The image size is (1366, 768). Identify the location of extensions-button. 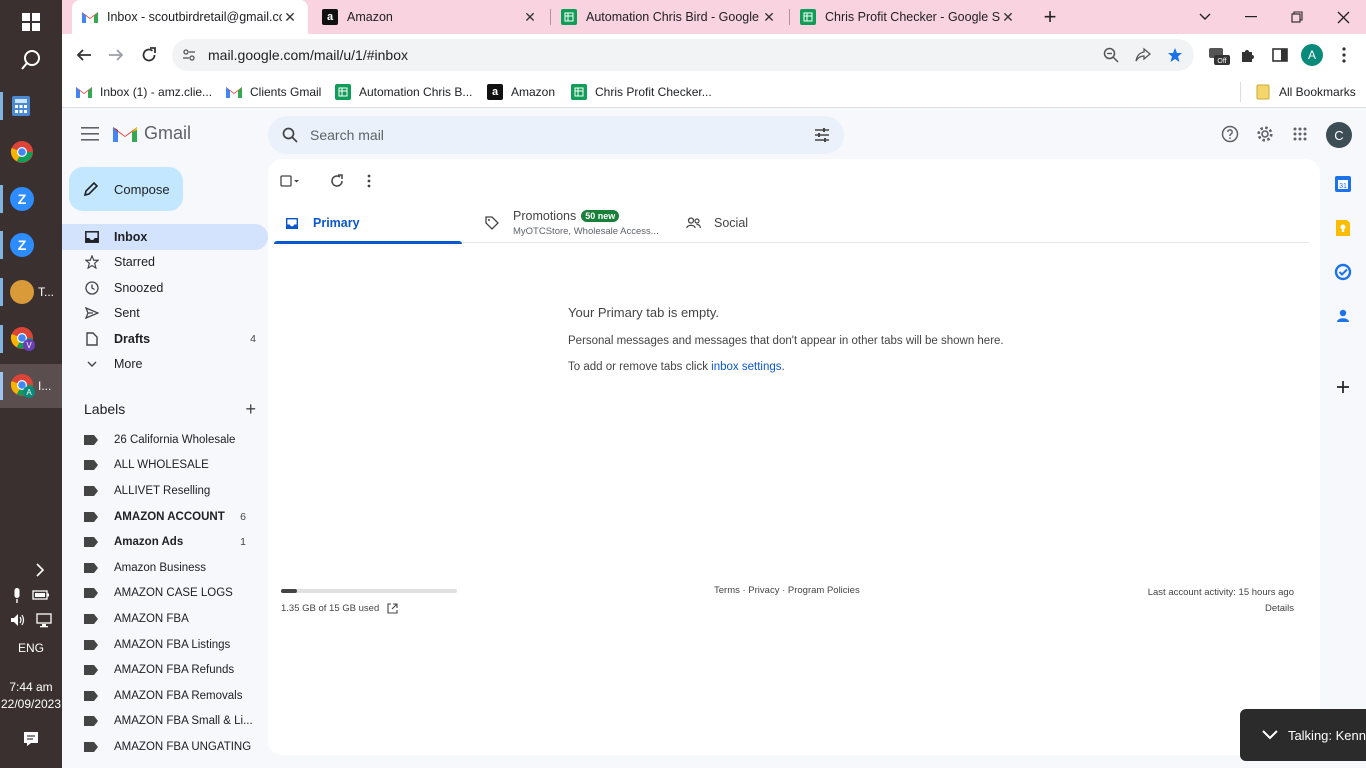
(1248, 55).